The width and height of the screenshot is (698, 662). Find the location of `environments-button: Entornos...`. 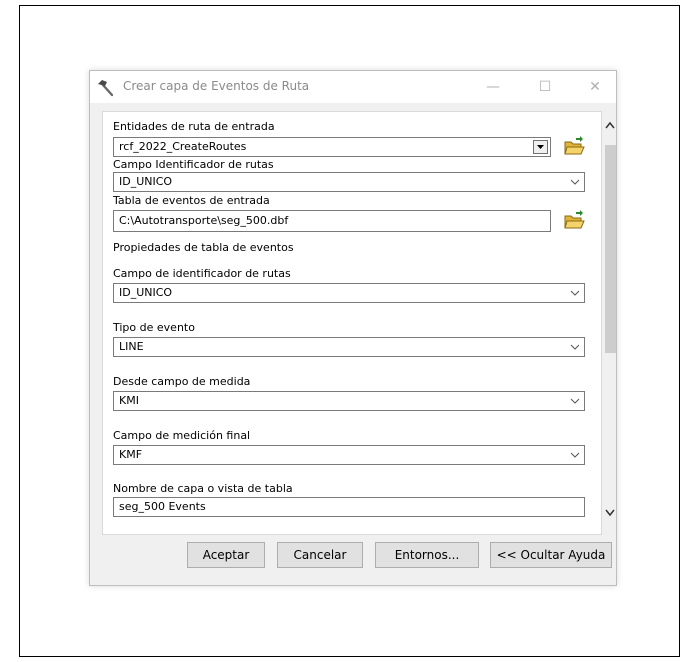

environments-button: Entornos... is located at coordinates (427, 555).